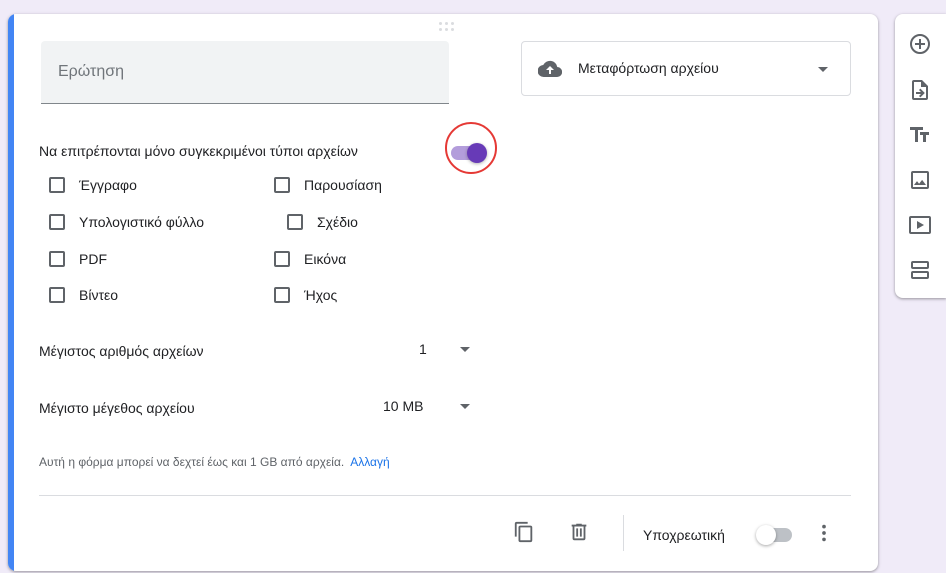 This screenshot has width=946, height=573. What do you see at coordinates (920, 270) in the screenshot?
I see `add-section-icon` at bounding box center [920, 270].